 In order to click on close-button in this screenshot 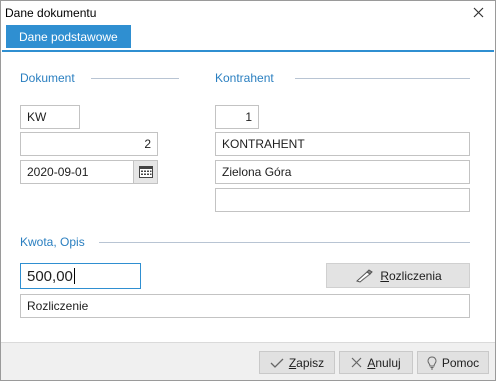, I will do `click(478, 12)`.